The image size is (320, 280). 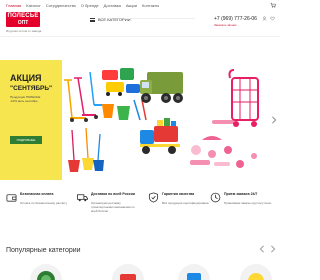 What do you see at coordinates (13, 5) in the screenshot?
I see `nav-item-home: Главная` at bounding box center [13, 5].